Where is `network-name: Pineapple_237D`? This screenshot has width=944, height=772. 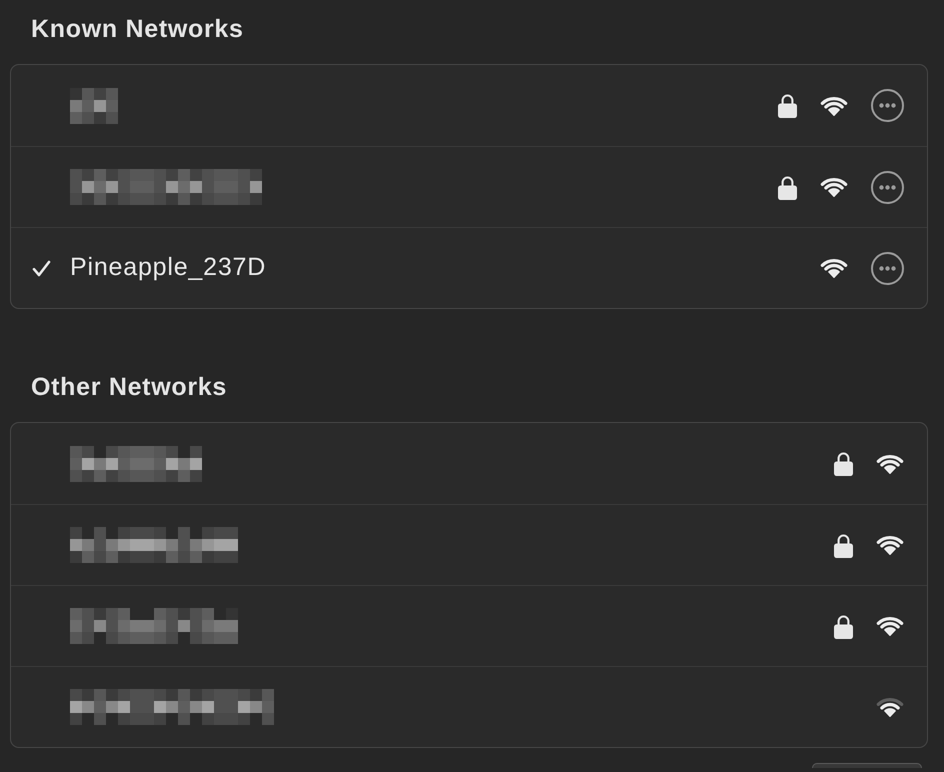
network-name: Pineapple_237D is located at coordinates (168, 268).